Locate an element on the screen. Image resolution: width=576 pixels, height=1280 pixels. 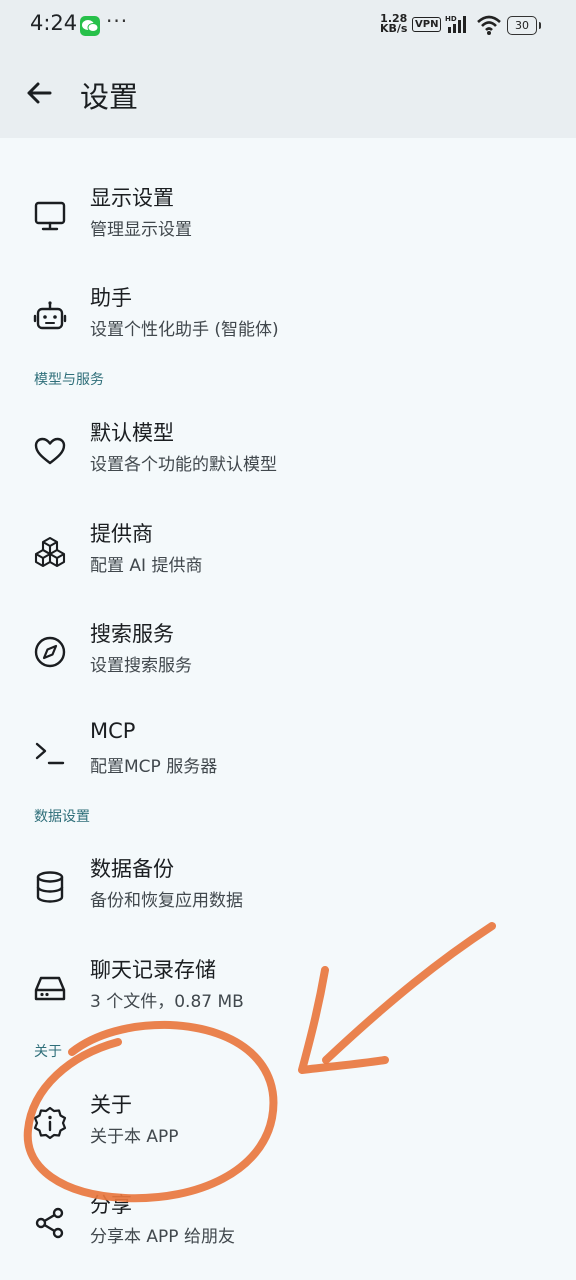
settings-item-title: MCP is located at coordinates (113, 731).